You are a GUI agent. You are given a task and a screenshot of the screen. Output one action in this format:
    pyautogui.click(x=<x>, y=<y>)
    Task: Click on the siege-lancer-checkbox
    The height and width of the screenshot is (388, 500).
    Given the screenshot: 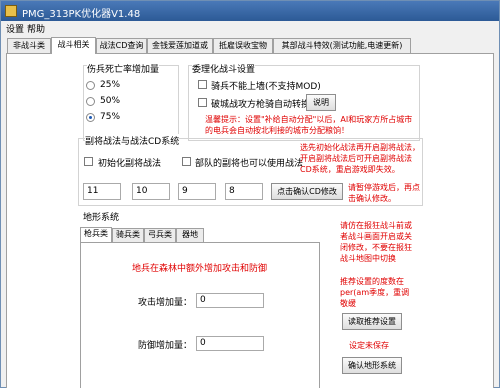 What is the action you would take?
    pyautogui.click(x=202, y=102)
    